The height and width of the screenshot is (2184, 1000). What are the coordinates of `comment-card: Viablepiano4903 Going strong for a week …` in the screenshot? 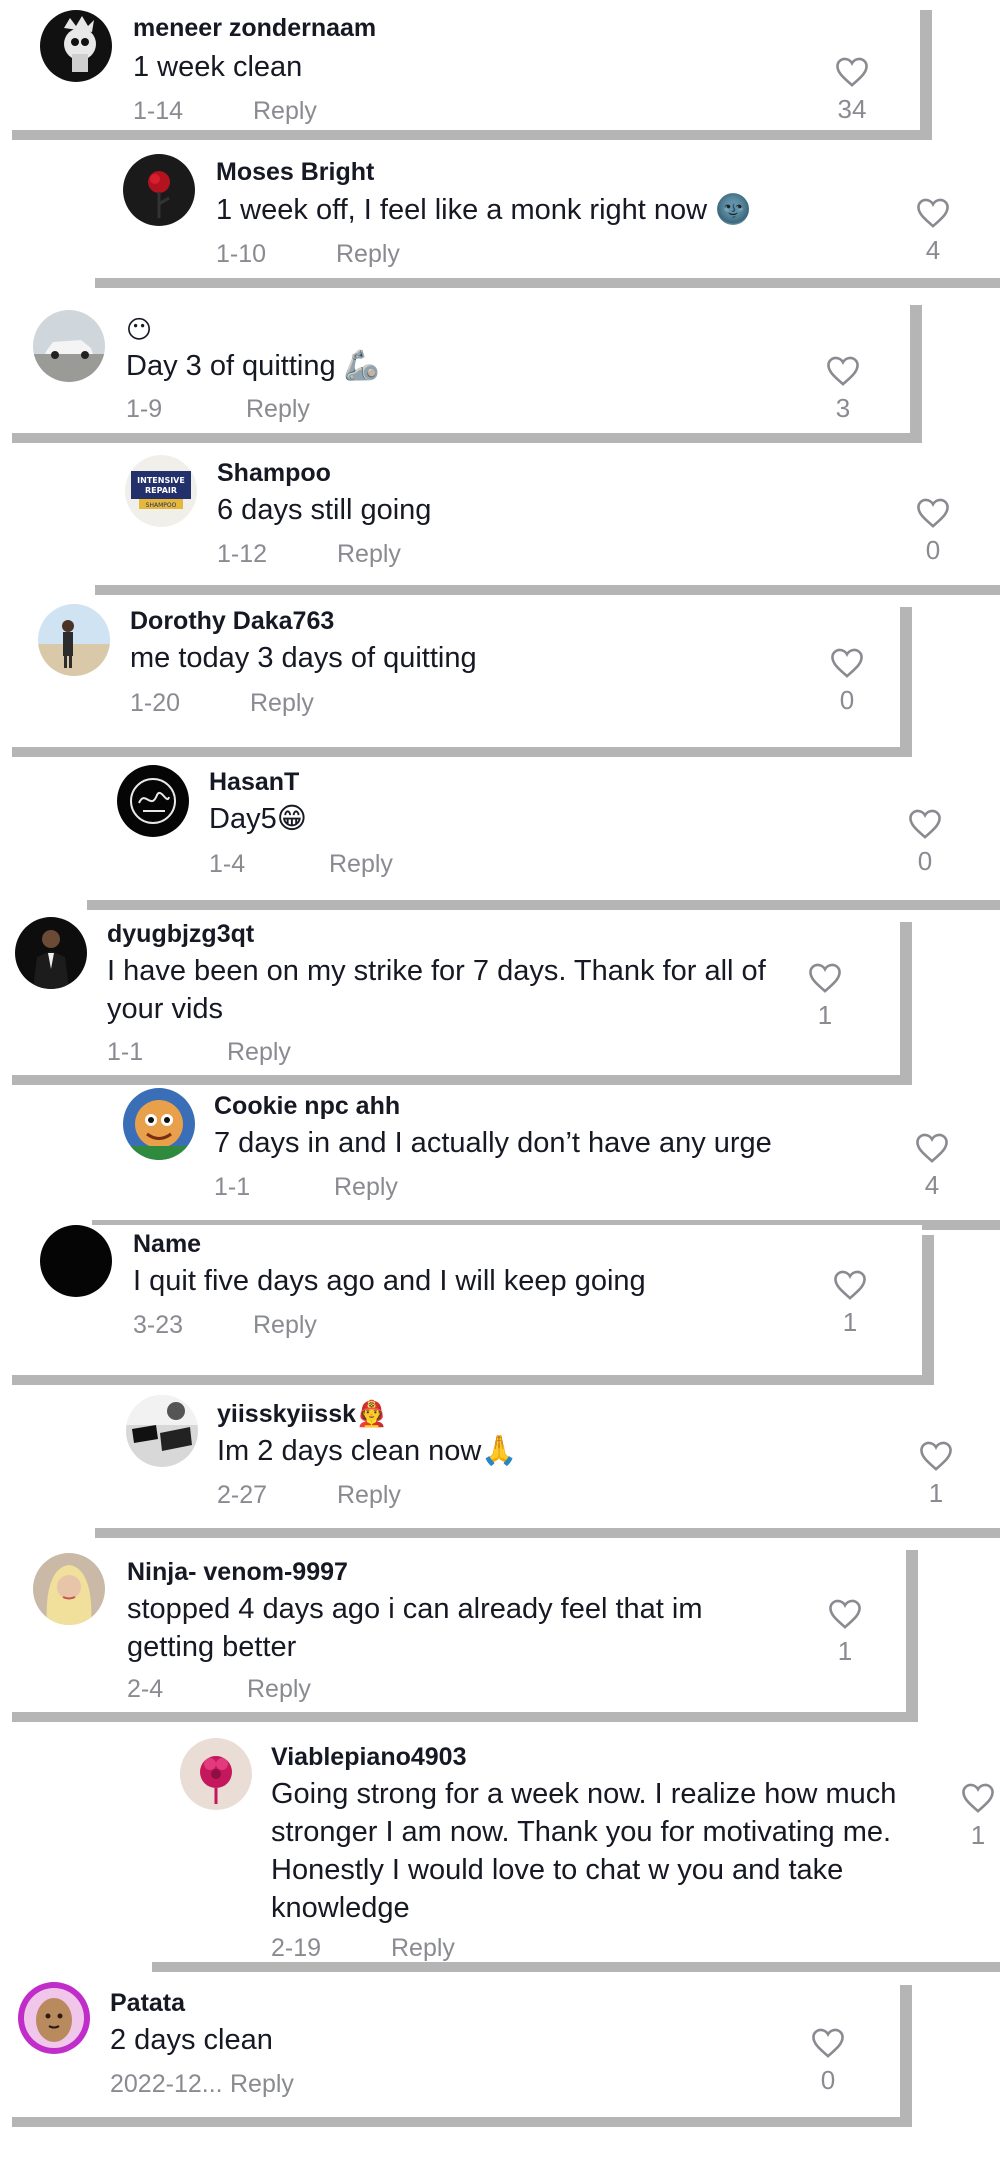 It's located at (570, 1843).